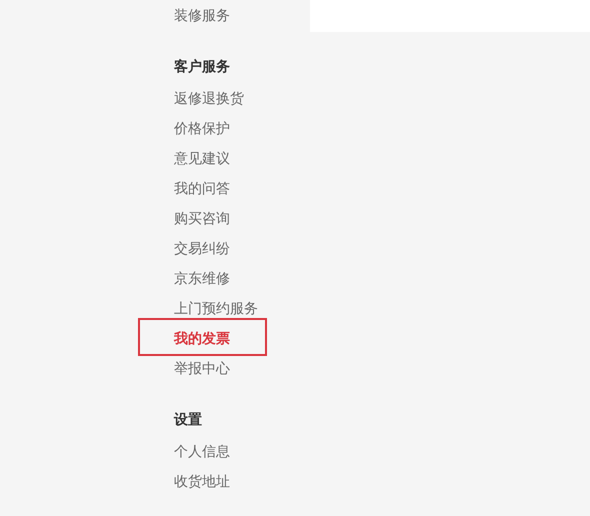 This screenshot has width=590, height=516. I want to click on sidebar-link: 举报中心, so click(202, 369).